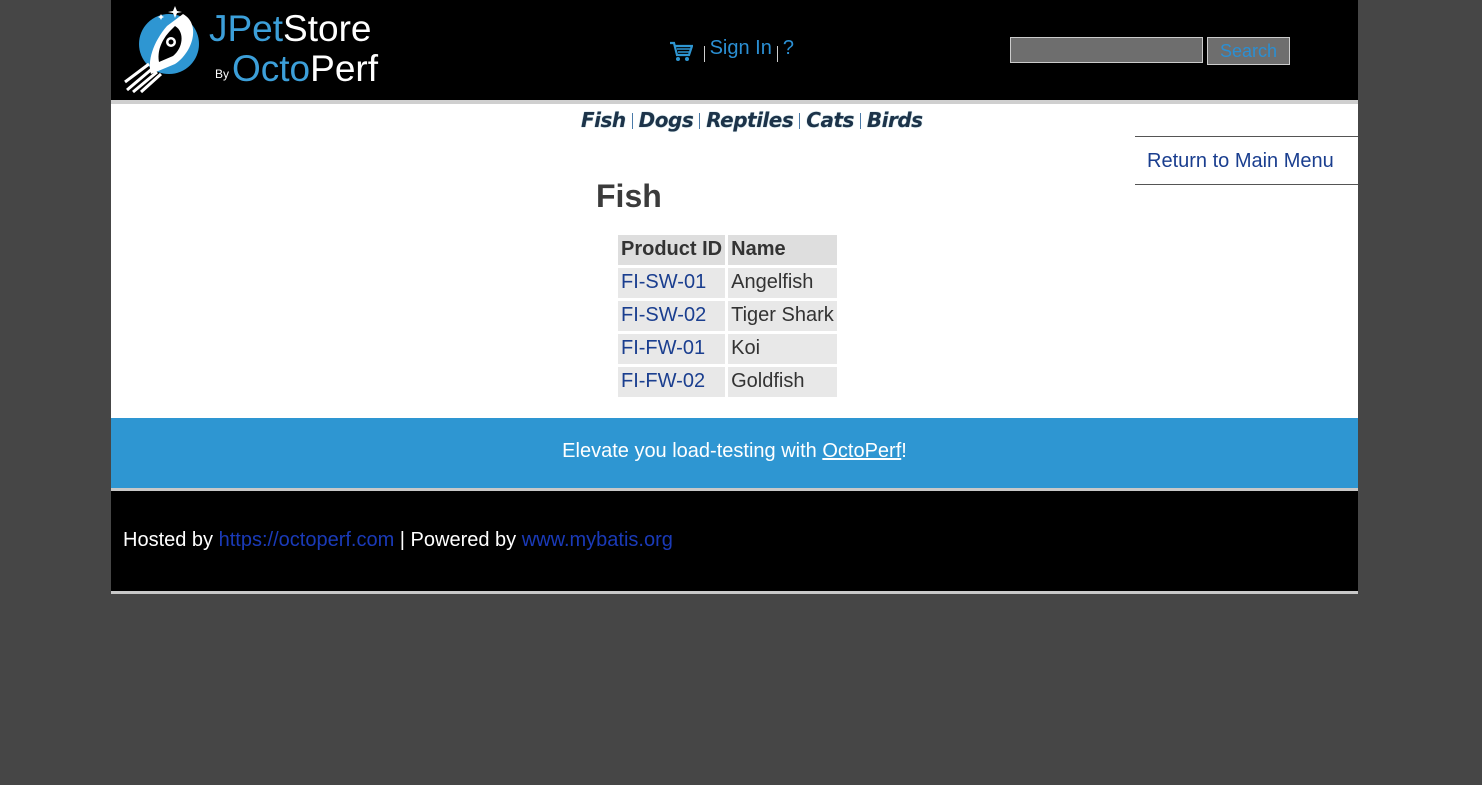 Image resolution: width=1482 pixels, height=785 pixels. I want to click on category-quicklinks: Fish Dogs Reptiles Cats Birds, so click(752, 120).